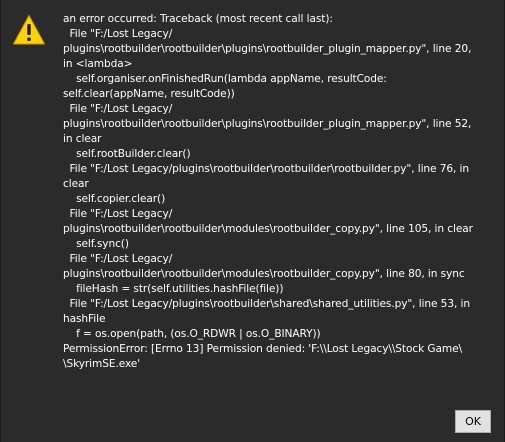 The image size is (505, 442). I want to click on message-line: self.sync(), so click(96, 244).